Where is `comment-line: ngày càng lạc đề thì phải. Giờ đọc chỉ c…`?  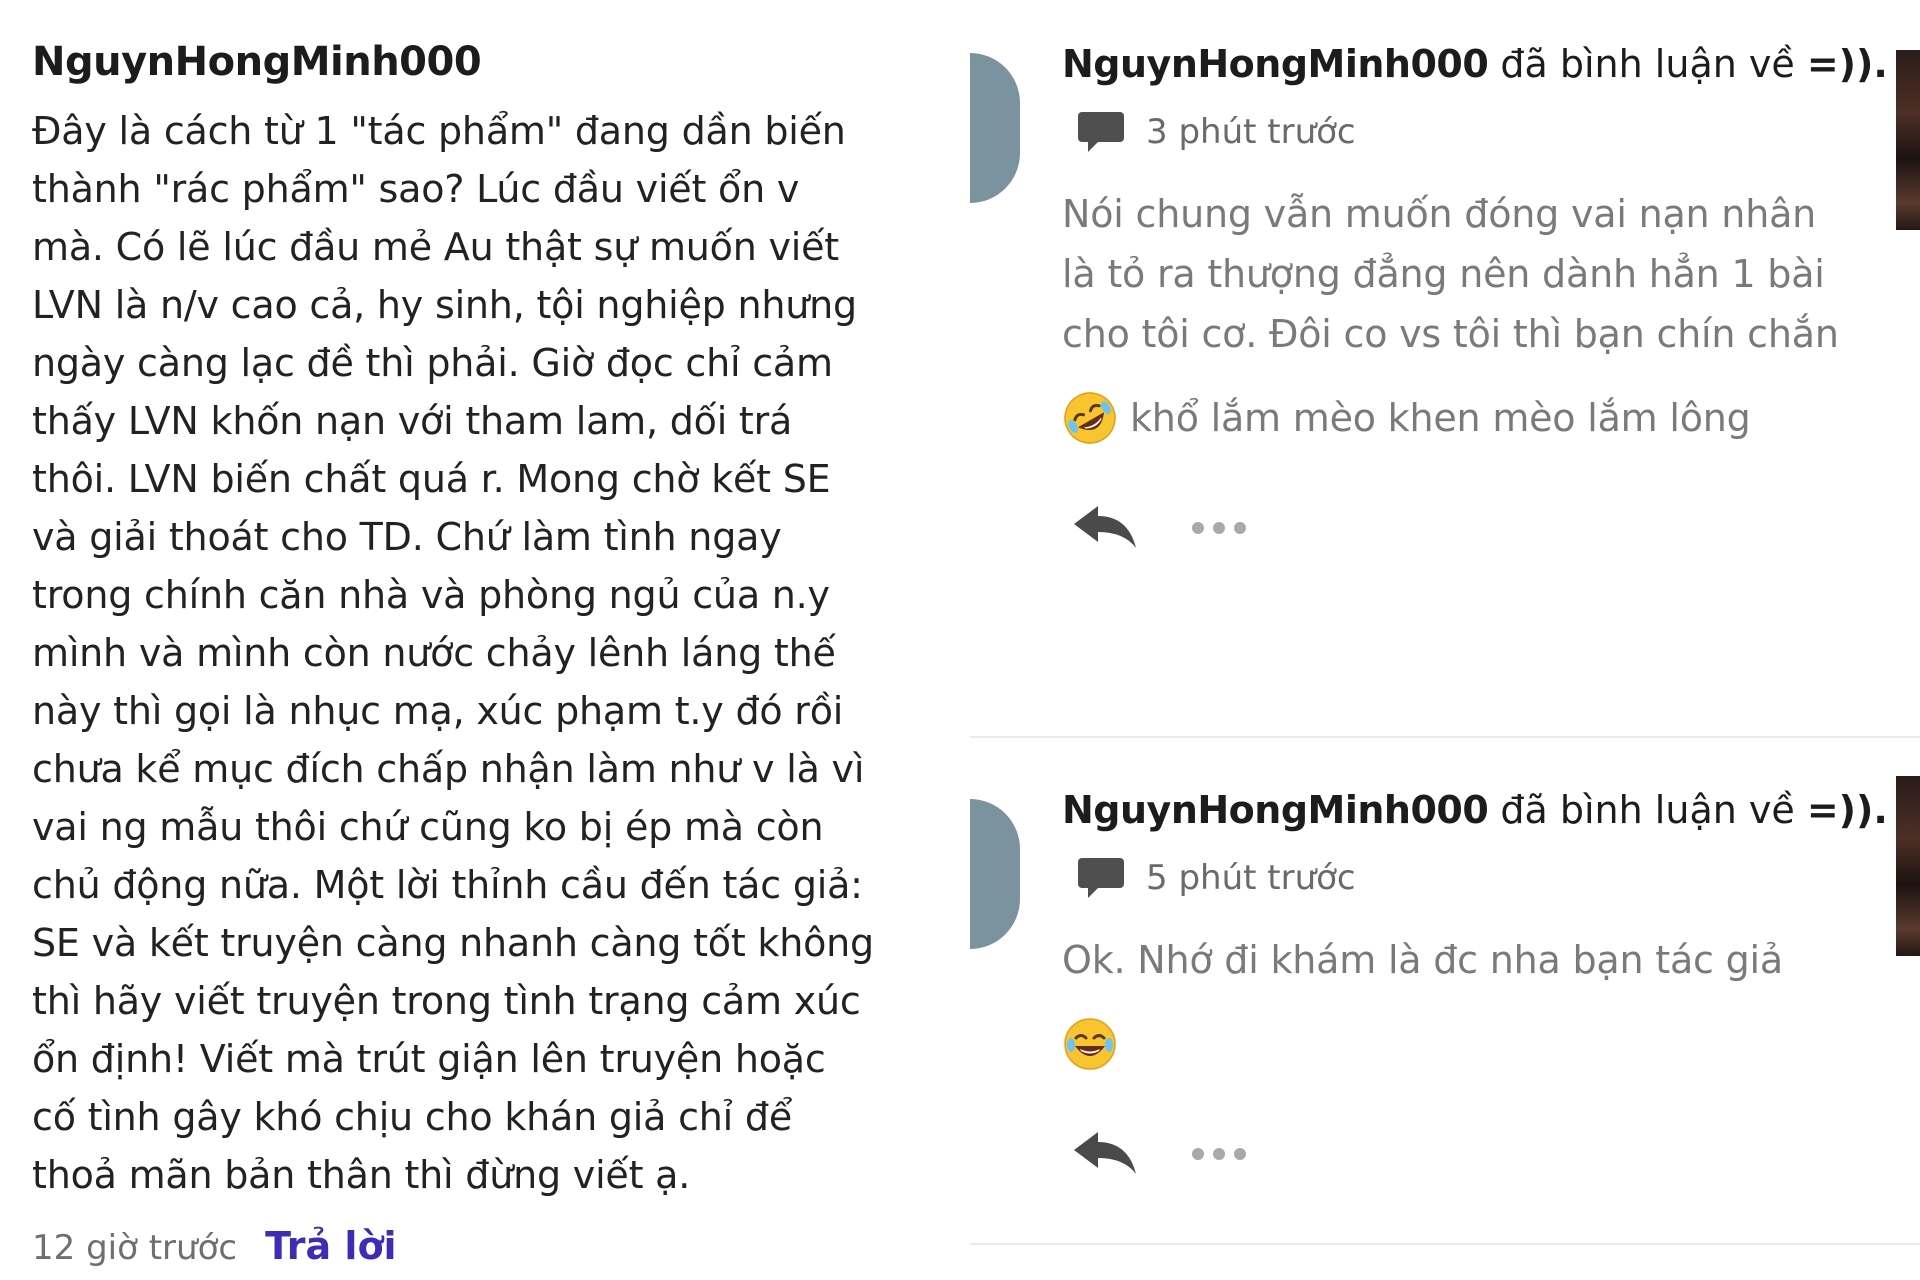
comment-line: ngày càng lạc đề thì phải. Giờ đọc chỉ c… is located at coordinates (432, 363).